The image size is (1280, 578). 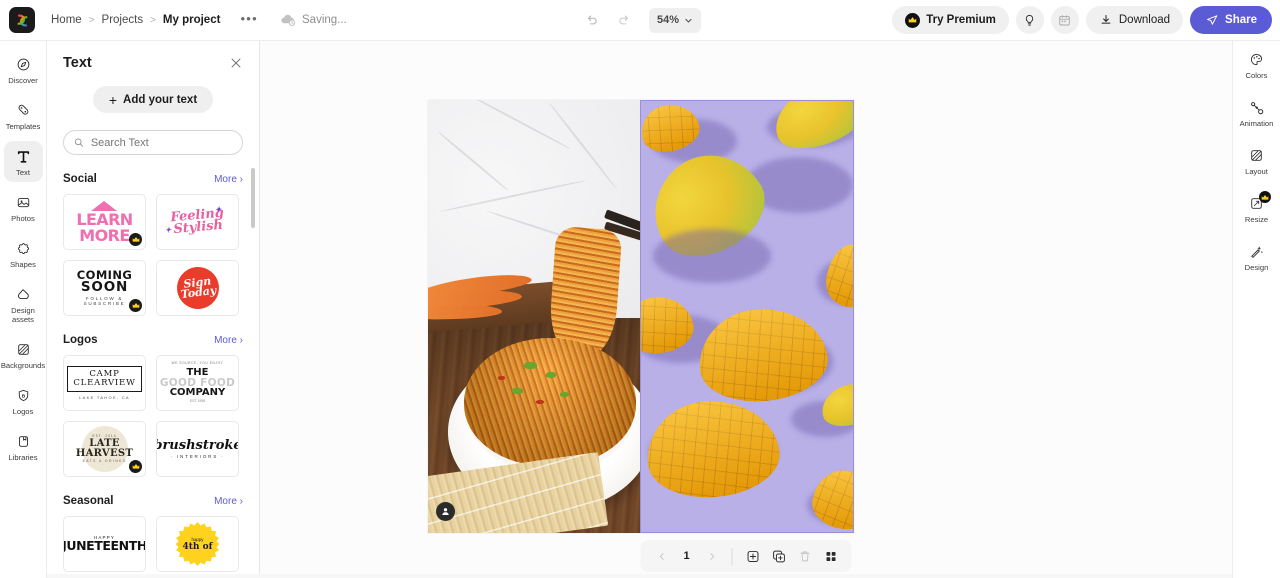 What do you see at coordinates (80, 179) in the screenshot?
I see `section-title: Social` at bounding box center [80, 179].